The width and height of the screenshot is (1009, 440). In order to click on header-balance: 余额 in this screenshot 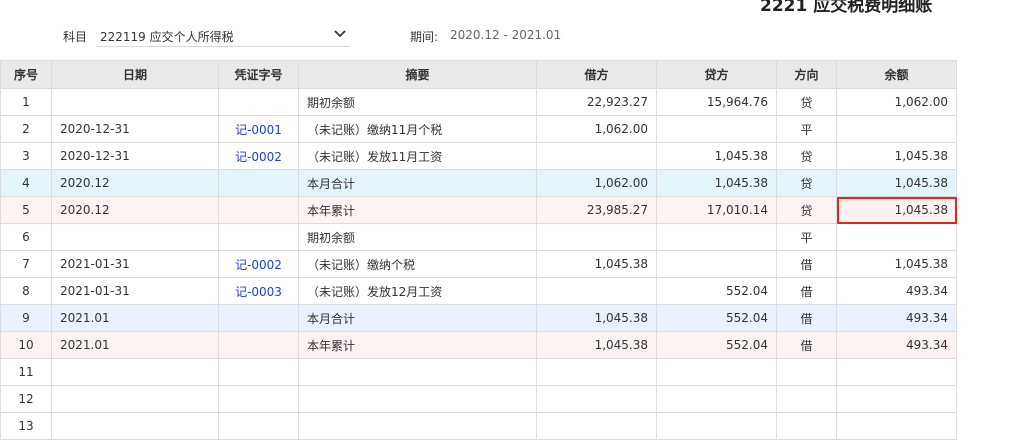, I will do `click(896, 74)`.